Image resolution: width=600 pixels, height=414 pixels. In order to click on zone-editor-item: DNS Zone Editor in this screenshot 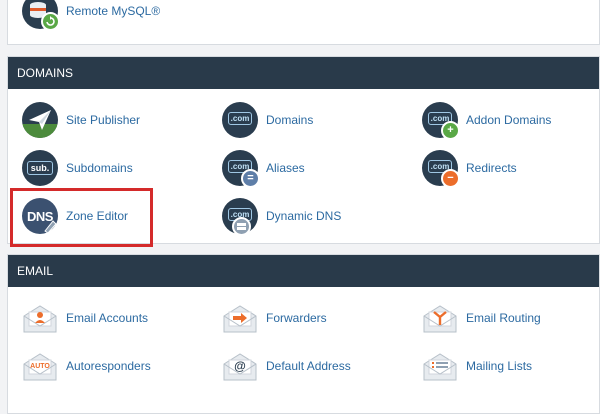, I will do `click(74, 216)`.